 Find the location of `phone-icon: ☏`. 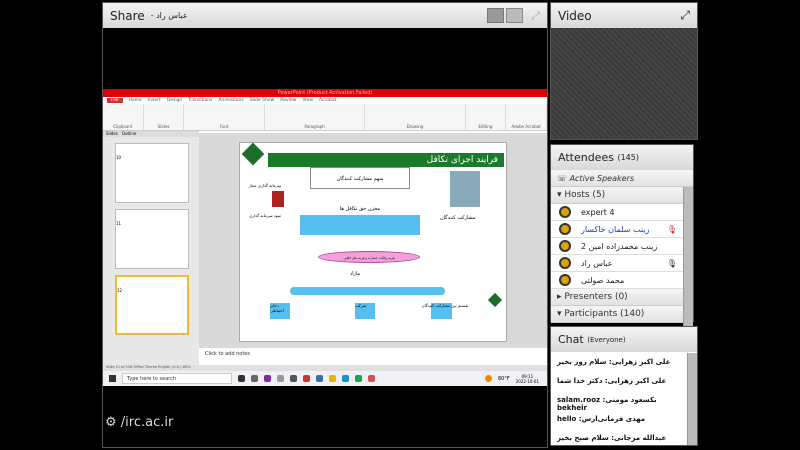

phone-icon: ☏ is located at coordinates (562, 178).